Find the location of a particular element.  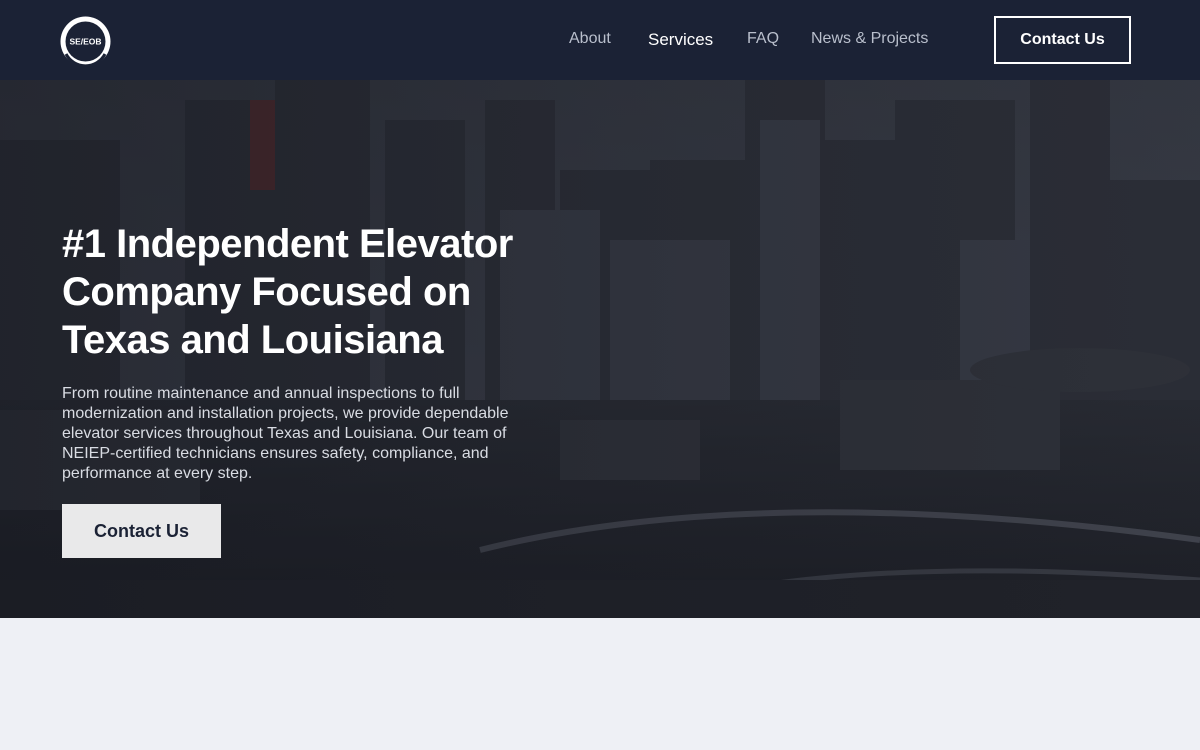

company-logo: SE/EOB is located at coordinates (85, 41).